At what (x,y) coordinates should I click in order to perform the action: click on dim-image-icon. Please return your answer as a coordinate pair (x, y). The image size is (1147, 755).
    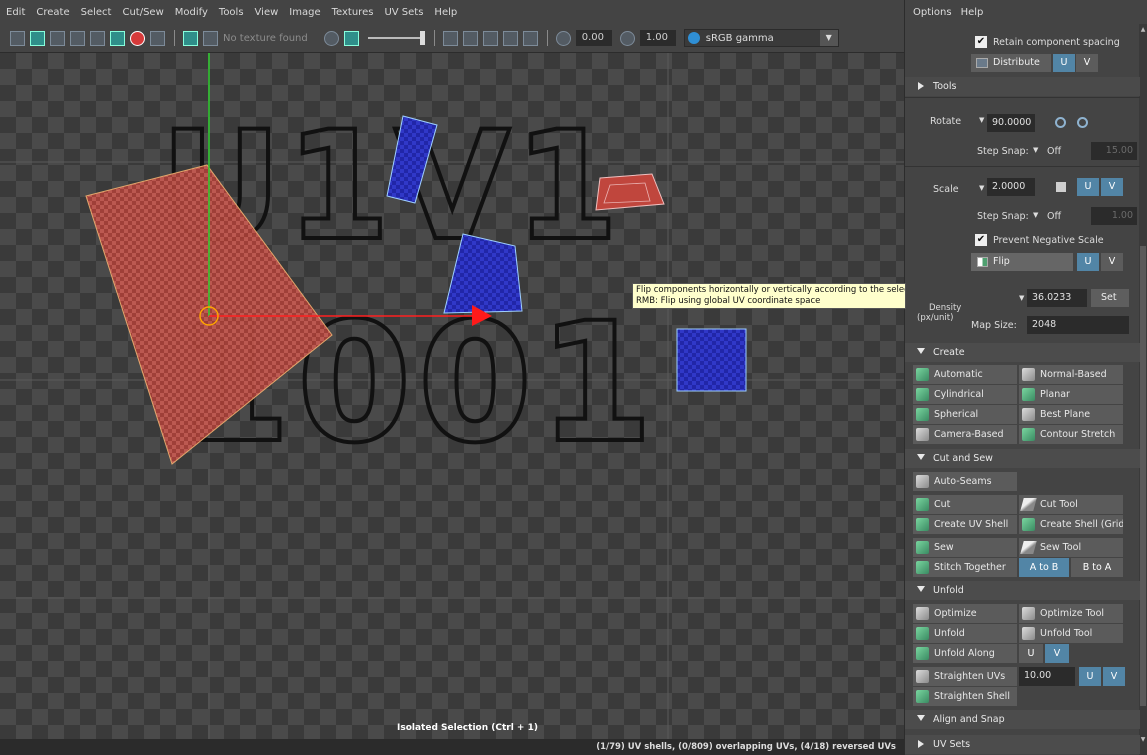
    Looking at the image, I should click on (331, 38).